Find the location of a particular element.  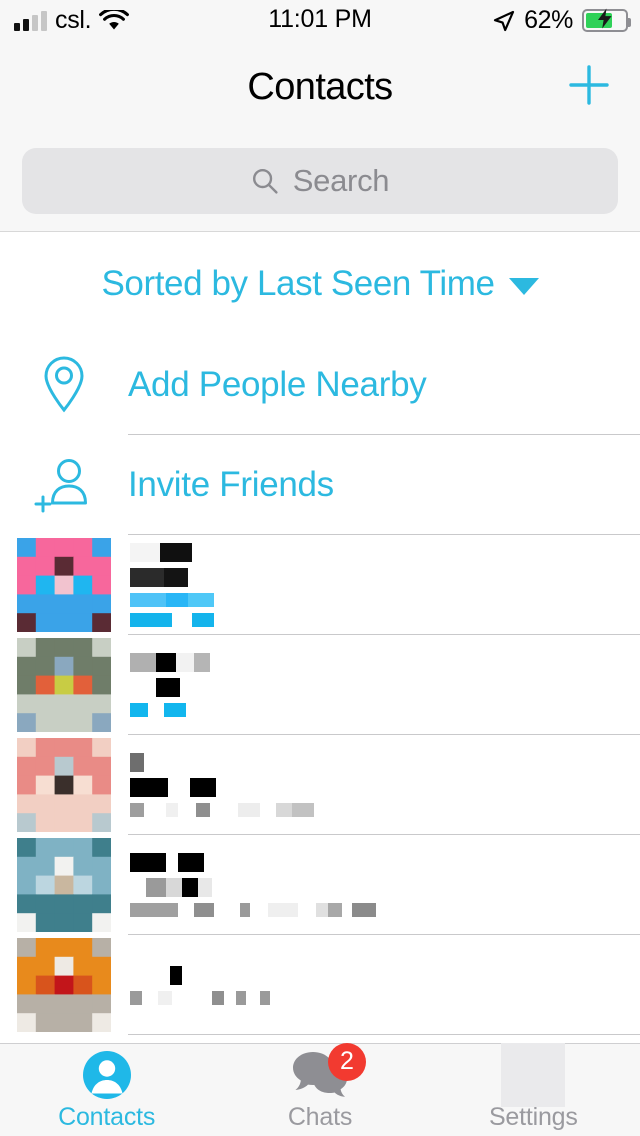

search-input: Search is located at coordinates (320, 181).